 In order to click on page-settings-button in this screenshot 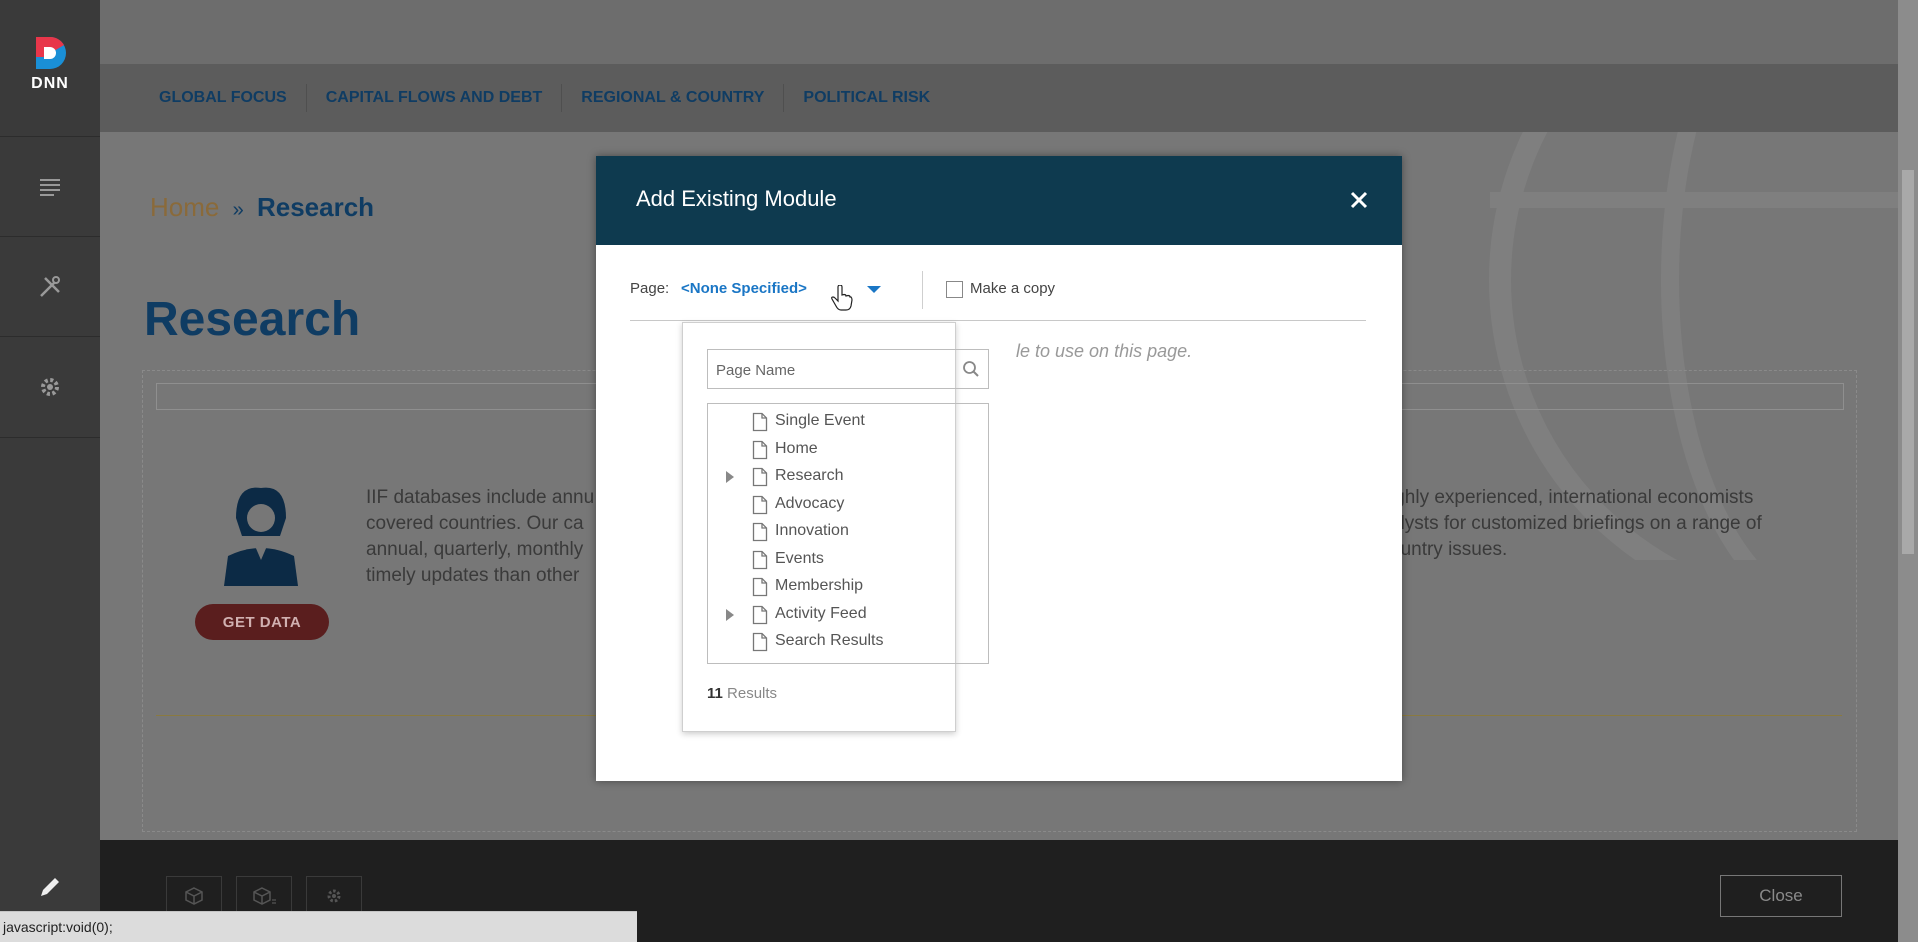, I will do `click(334, 896)`.